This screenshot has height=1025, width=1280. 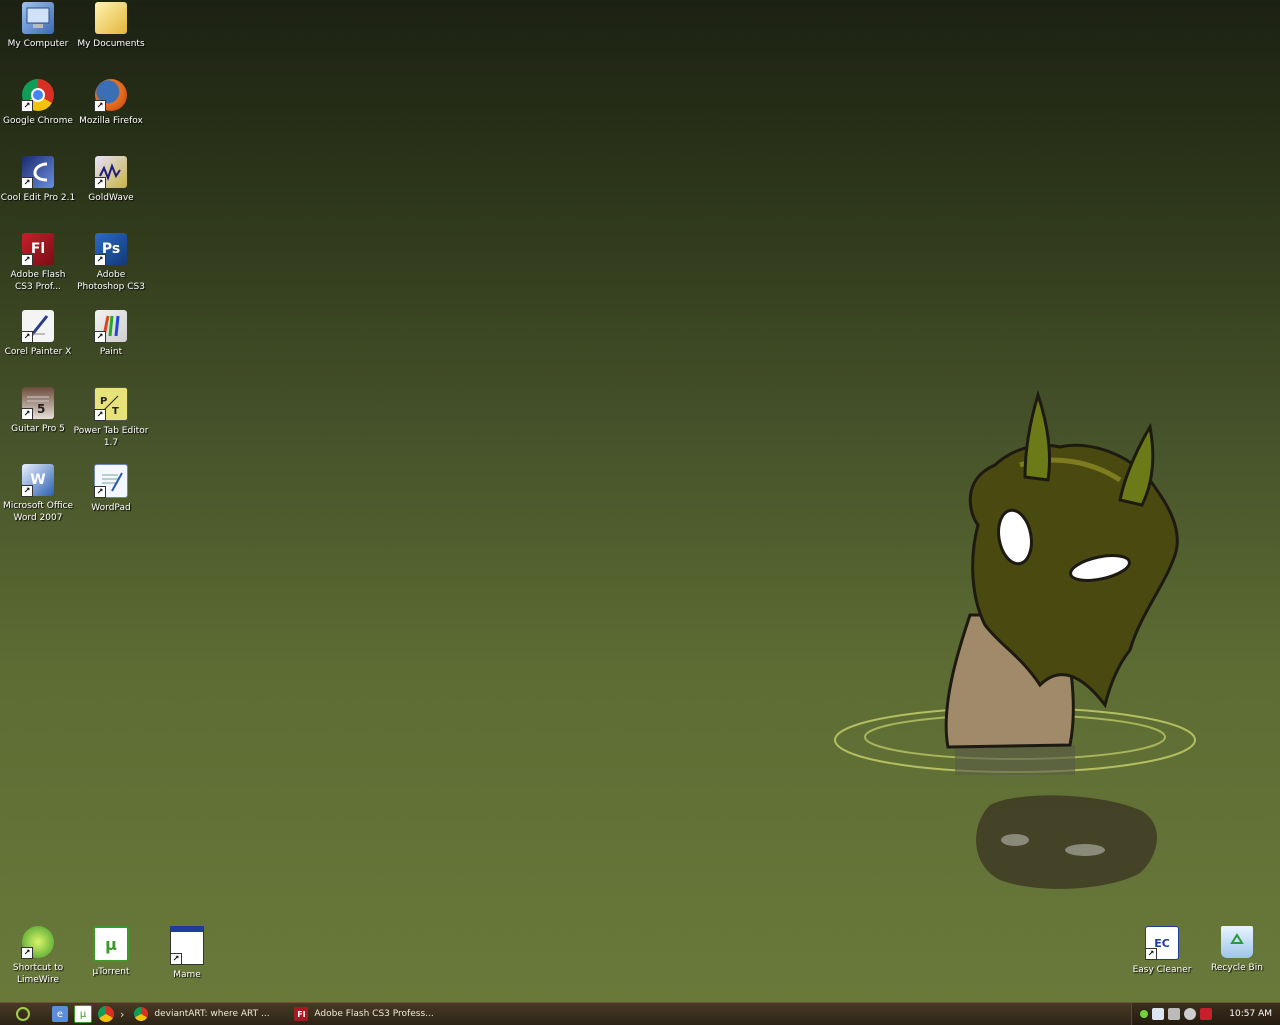 What do you see at coordinates (111, 198) in the screenshot?
I see `goldwave-label: GoldWave` at bounding box center [111, 198].